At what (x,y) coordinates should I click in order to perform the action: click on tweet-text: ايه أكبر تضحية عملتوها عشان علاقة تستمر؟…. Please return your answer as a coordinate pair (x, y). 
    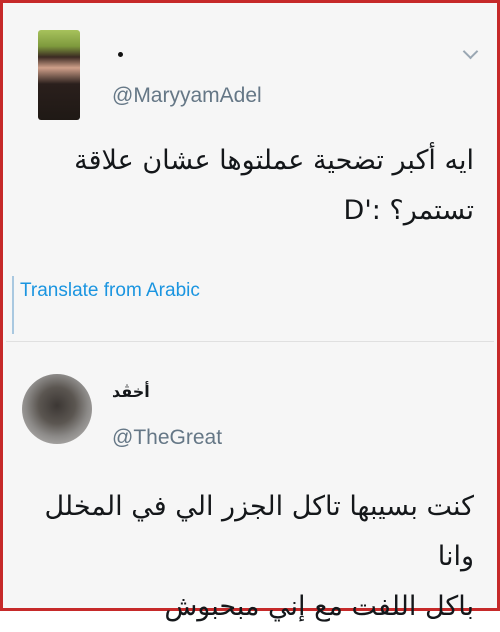
    Looking at the image, I should click on (246, 186).